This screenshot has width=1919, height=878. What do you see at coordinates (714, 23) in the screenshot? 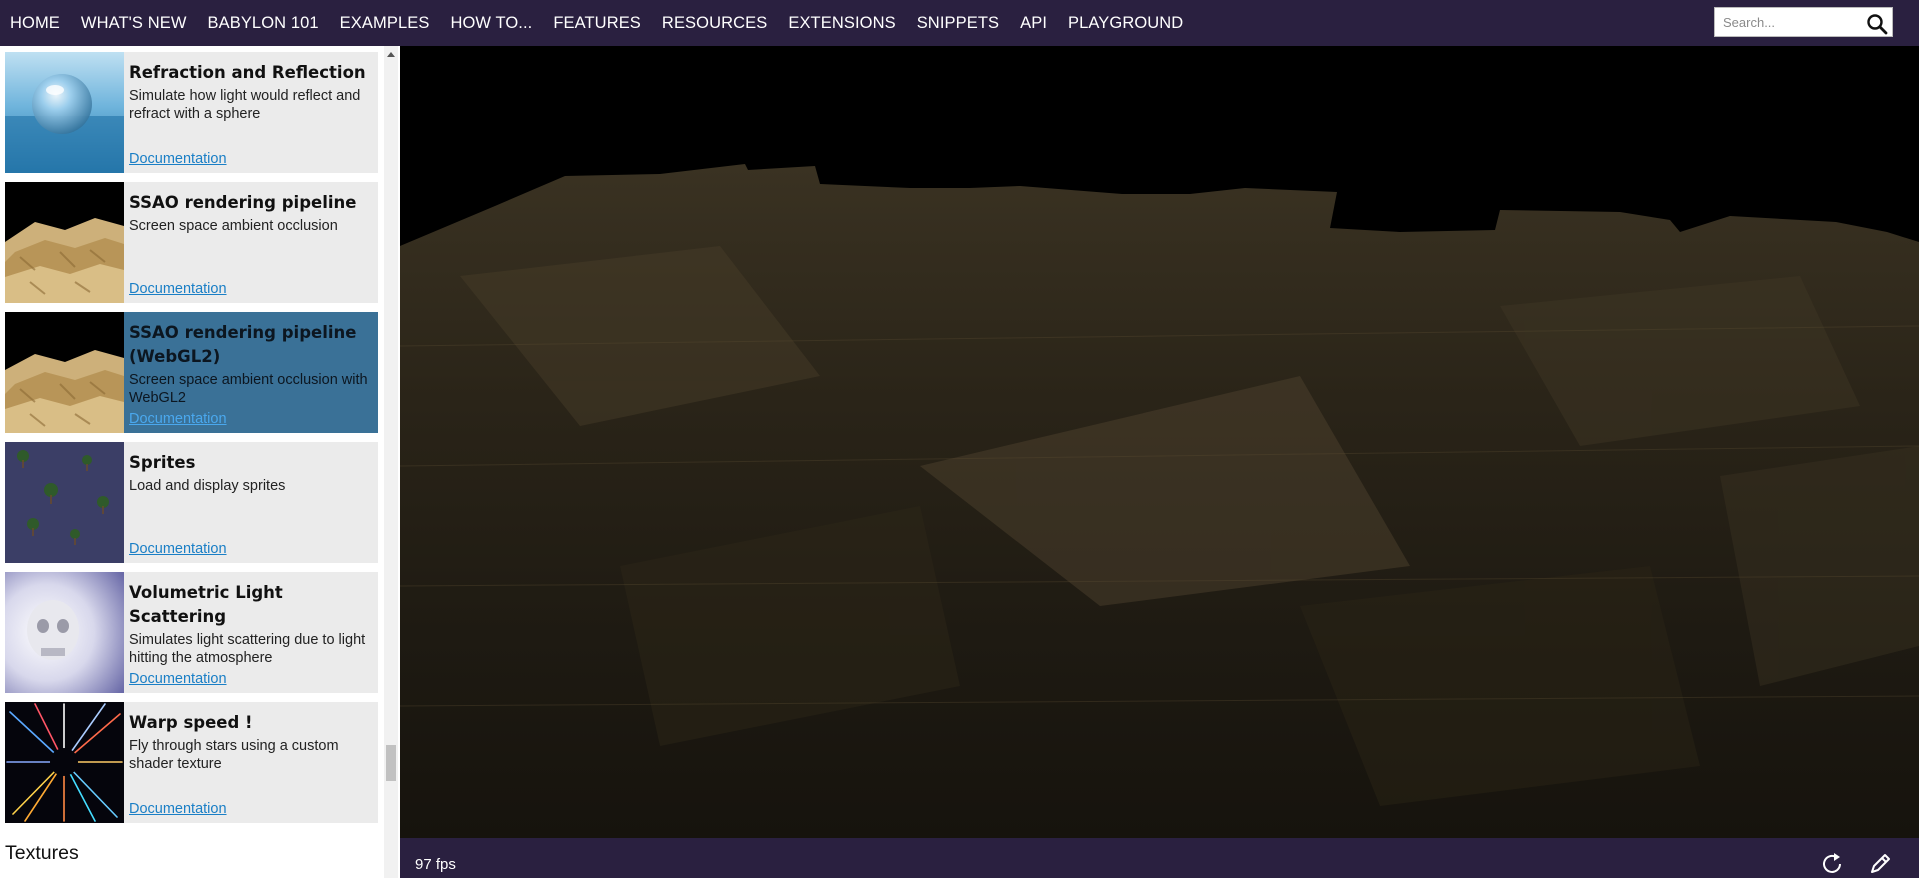
I see `nav-item-resources: RESOURCES` at bounding box center [714, 23].